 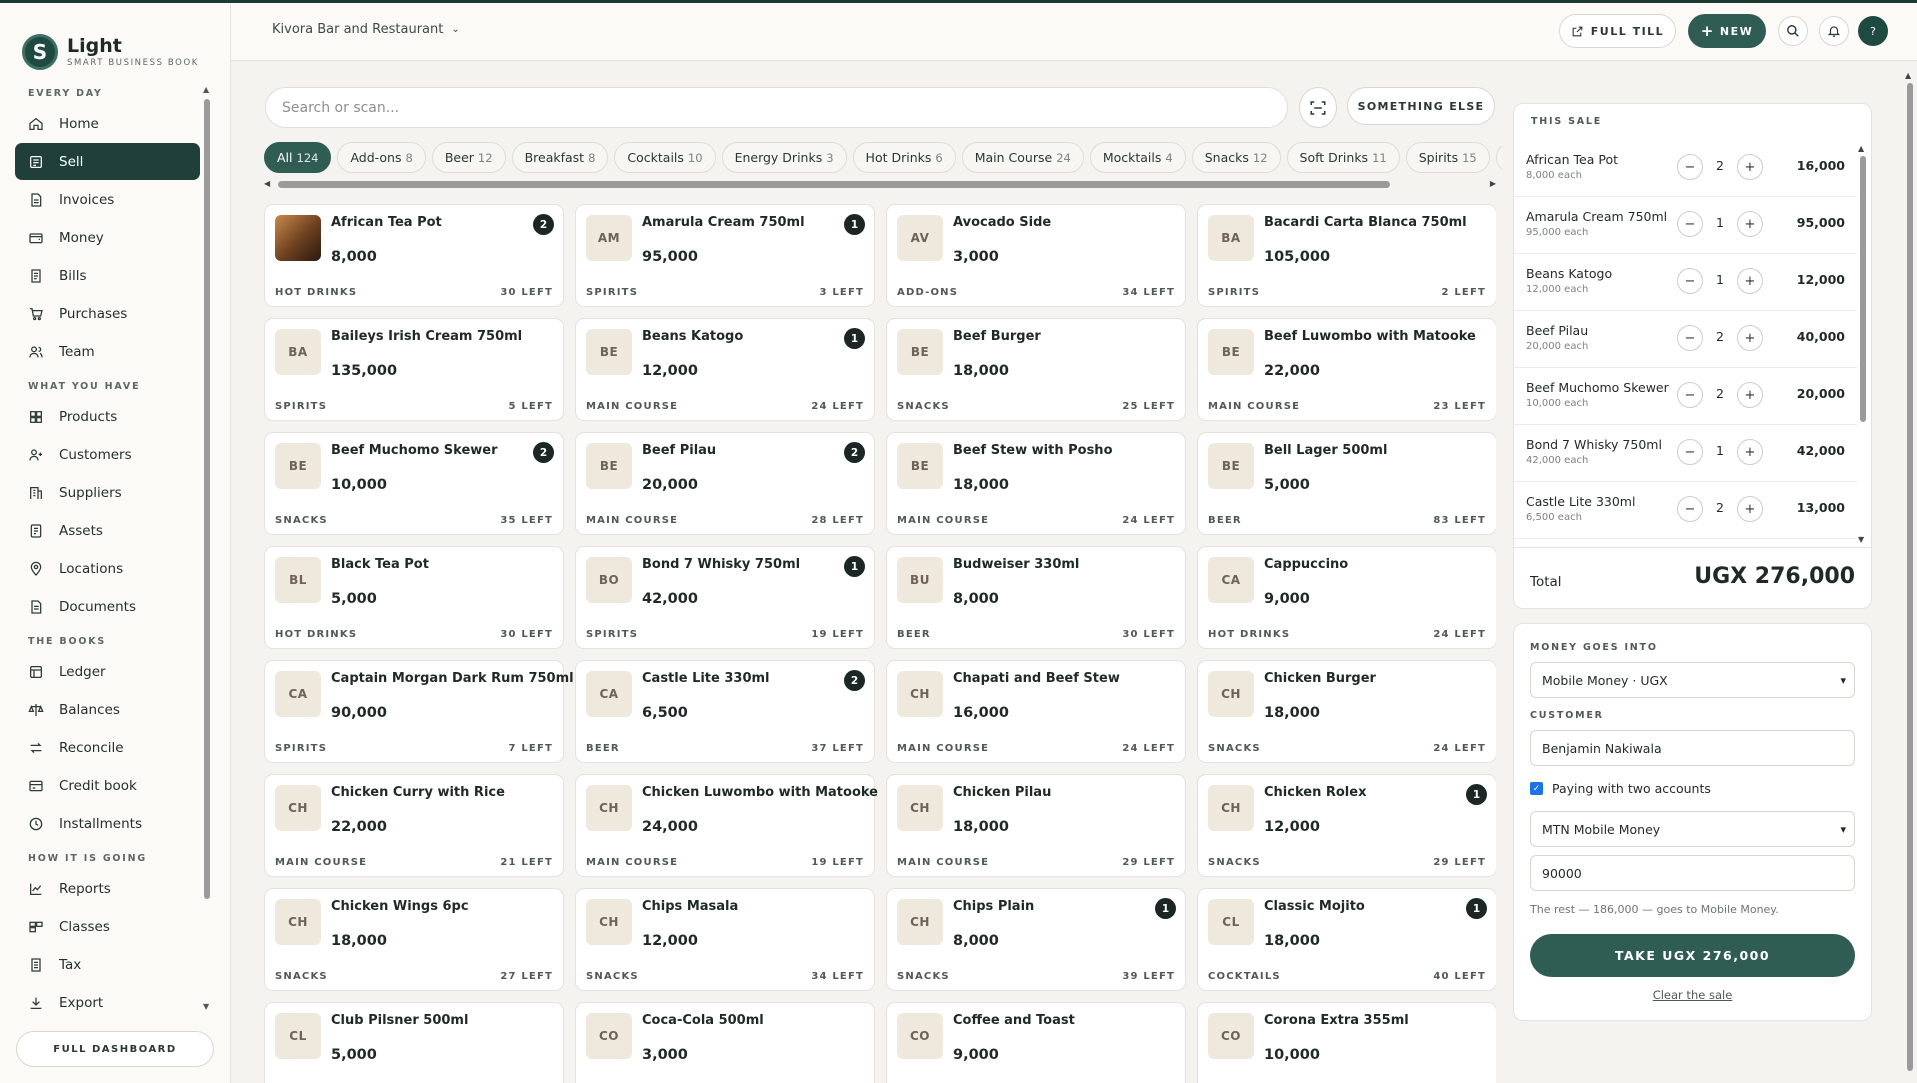 I want to click on scroll-right-icon: ▶, so click(x=1493, y=183).